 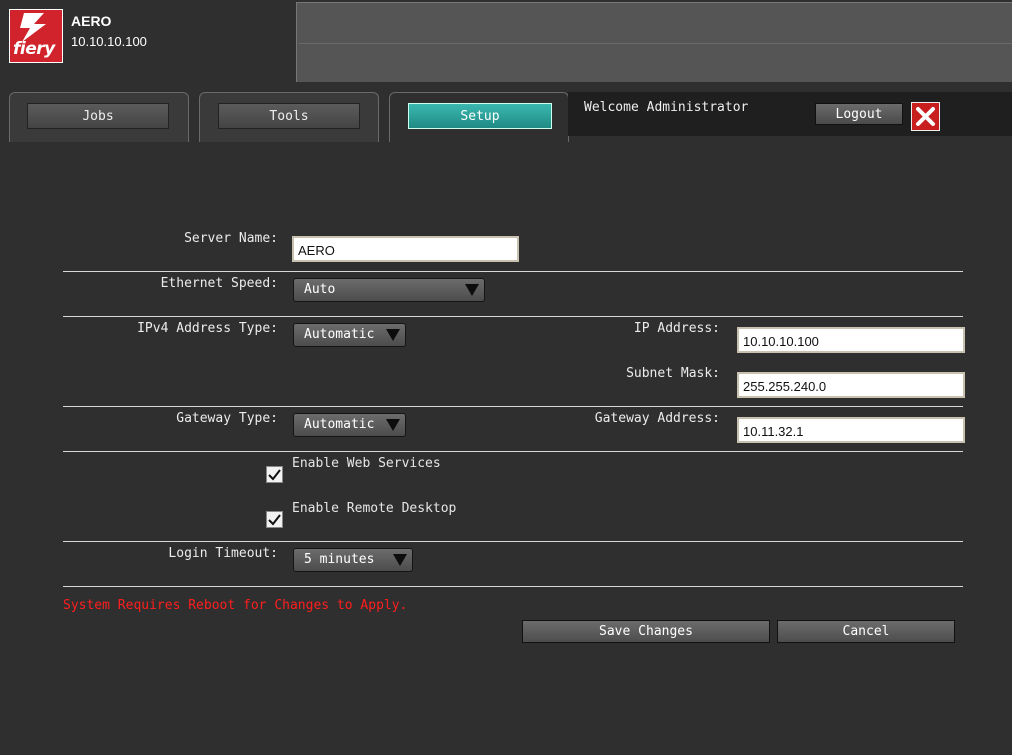 What do you see at coordinates (851, 385) in the screenshot?
I see `subnet-mask-input: 255.255.240.0` at bounding box center [851, 385].